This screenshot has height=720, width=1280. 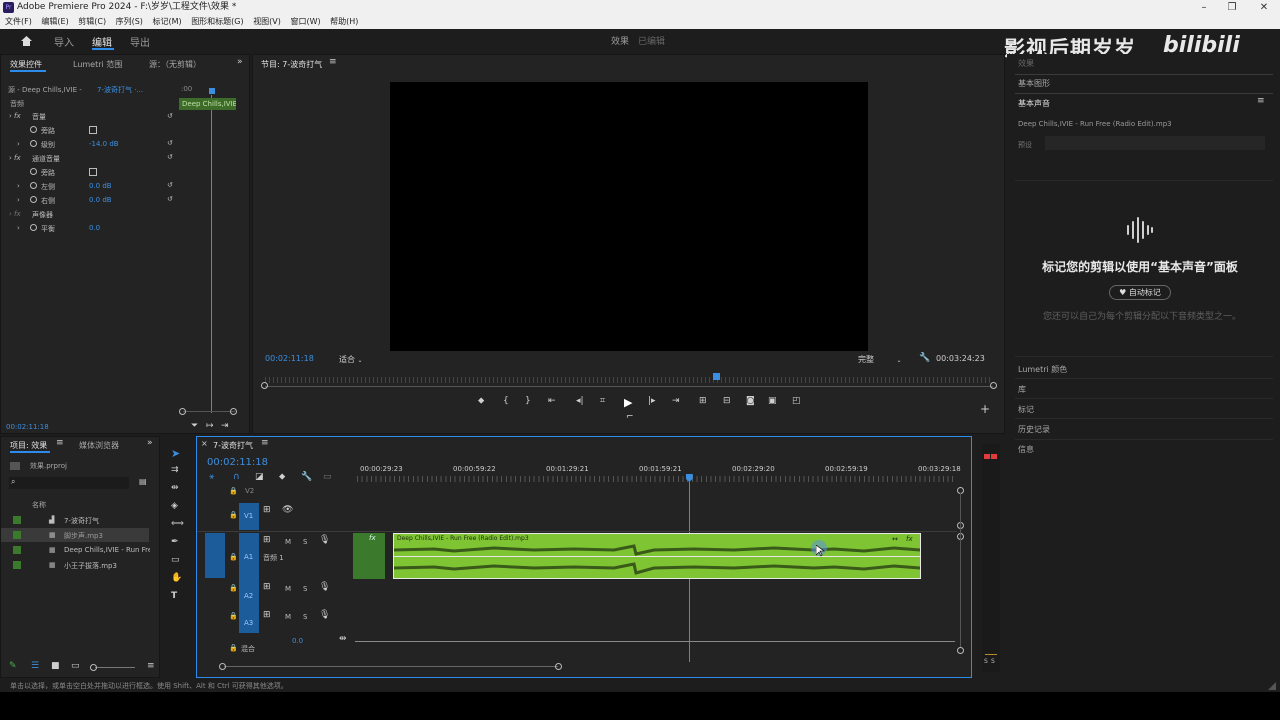 I want to click on ec-zoom-handle-left, so click(x=182, y=411).